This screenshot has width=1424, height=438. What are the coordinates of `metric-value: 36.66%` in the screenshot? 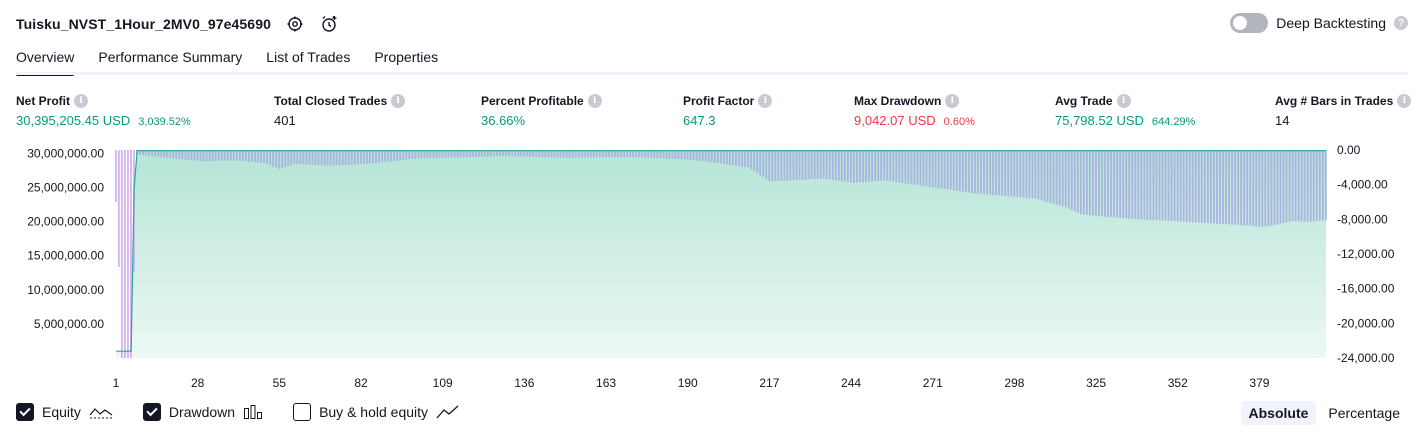 It's located at (503, 120).